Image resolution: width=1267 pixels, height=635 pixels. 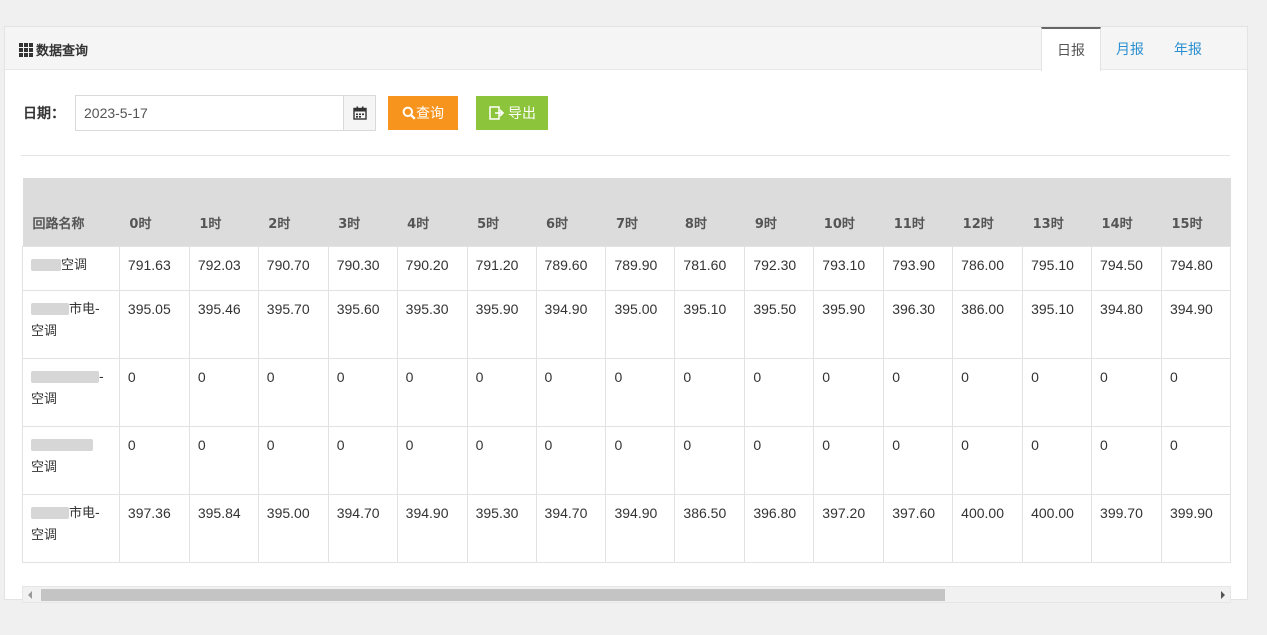 What do you see at coordinates (918, 268) in the screenshot?
I see `value-cell: 793.90` at bounding box center [918, 268].